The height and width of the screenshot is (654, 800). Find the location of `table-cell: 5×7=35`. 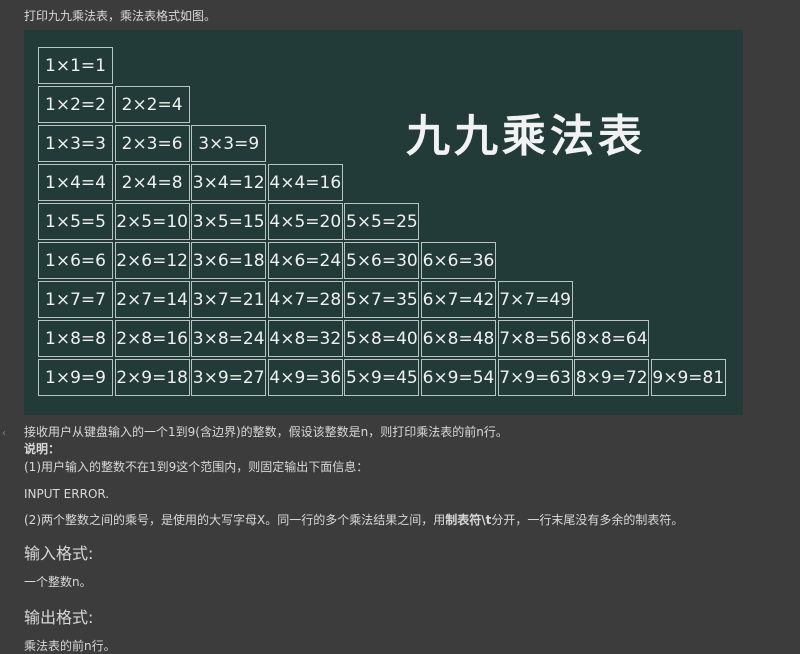

table-cell: 5×7=35 is located at coordinates (382, 299).